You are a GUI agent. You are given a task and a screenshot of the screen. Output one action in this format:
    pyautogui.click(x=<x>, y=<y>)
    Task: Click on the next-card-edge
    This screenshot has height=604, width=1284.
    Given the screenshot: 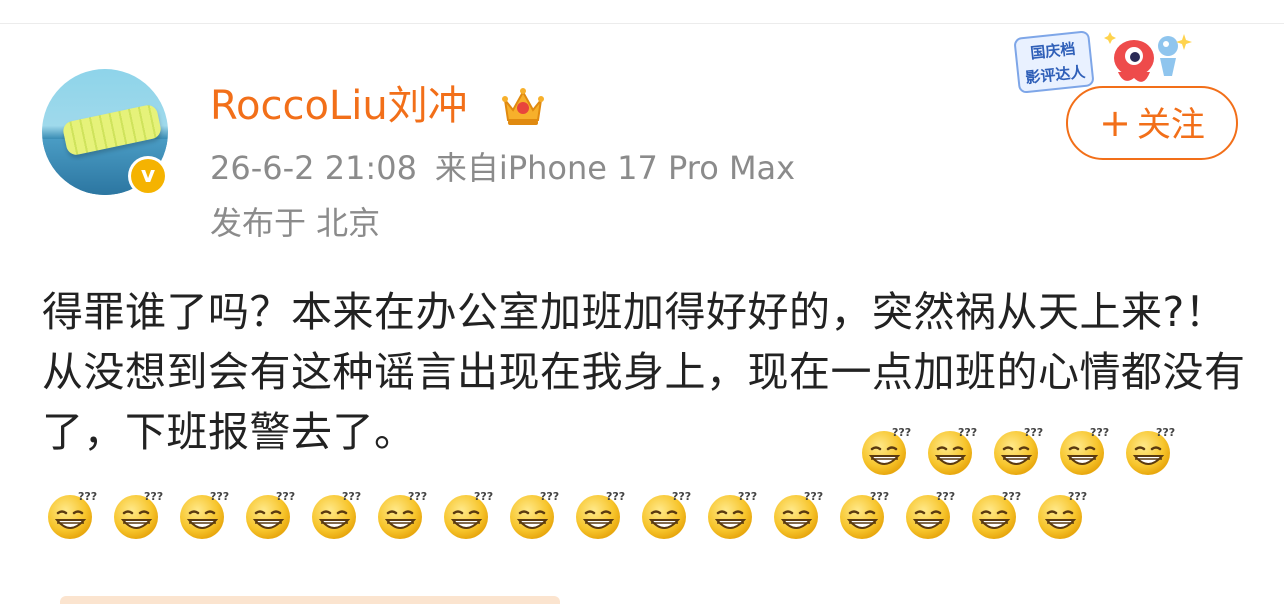 What is the action you would take?
    pyautogui.click(x=310, y=600)
    